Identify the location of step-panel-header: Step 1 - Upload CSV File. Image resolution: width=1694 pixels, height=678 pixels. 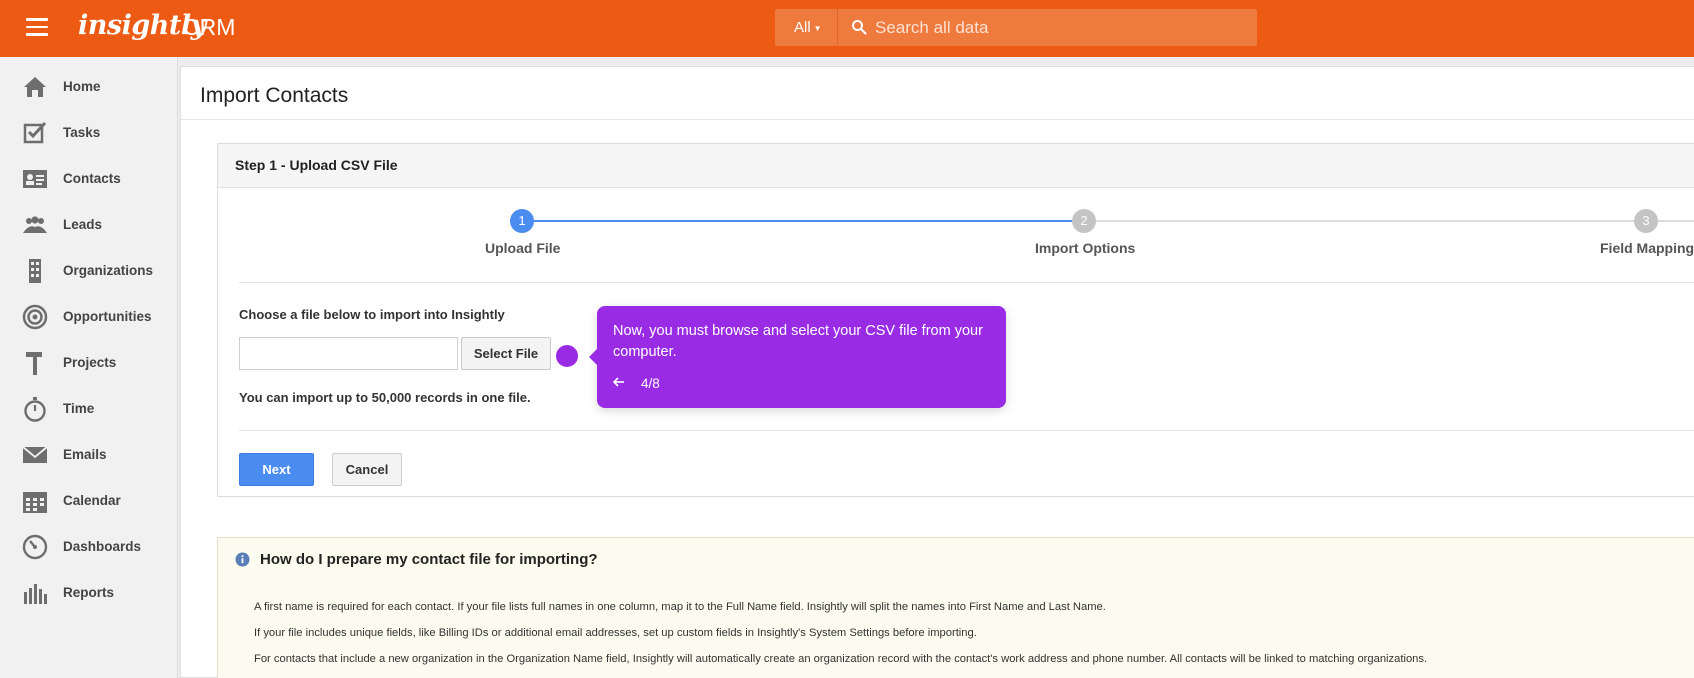
(956, 166).